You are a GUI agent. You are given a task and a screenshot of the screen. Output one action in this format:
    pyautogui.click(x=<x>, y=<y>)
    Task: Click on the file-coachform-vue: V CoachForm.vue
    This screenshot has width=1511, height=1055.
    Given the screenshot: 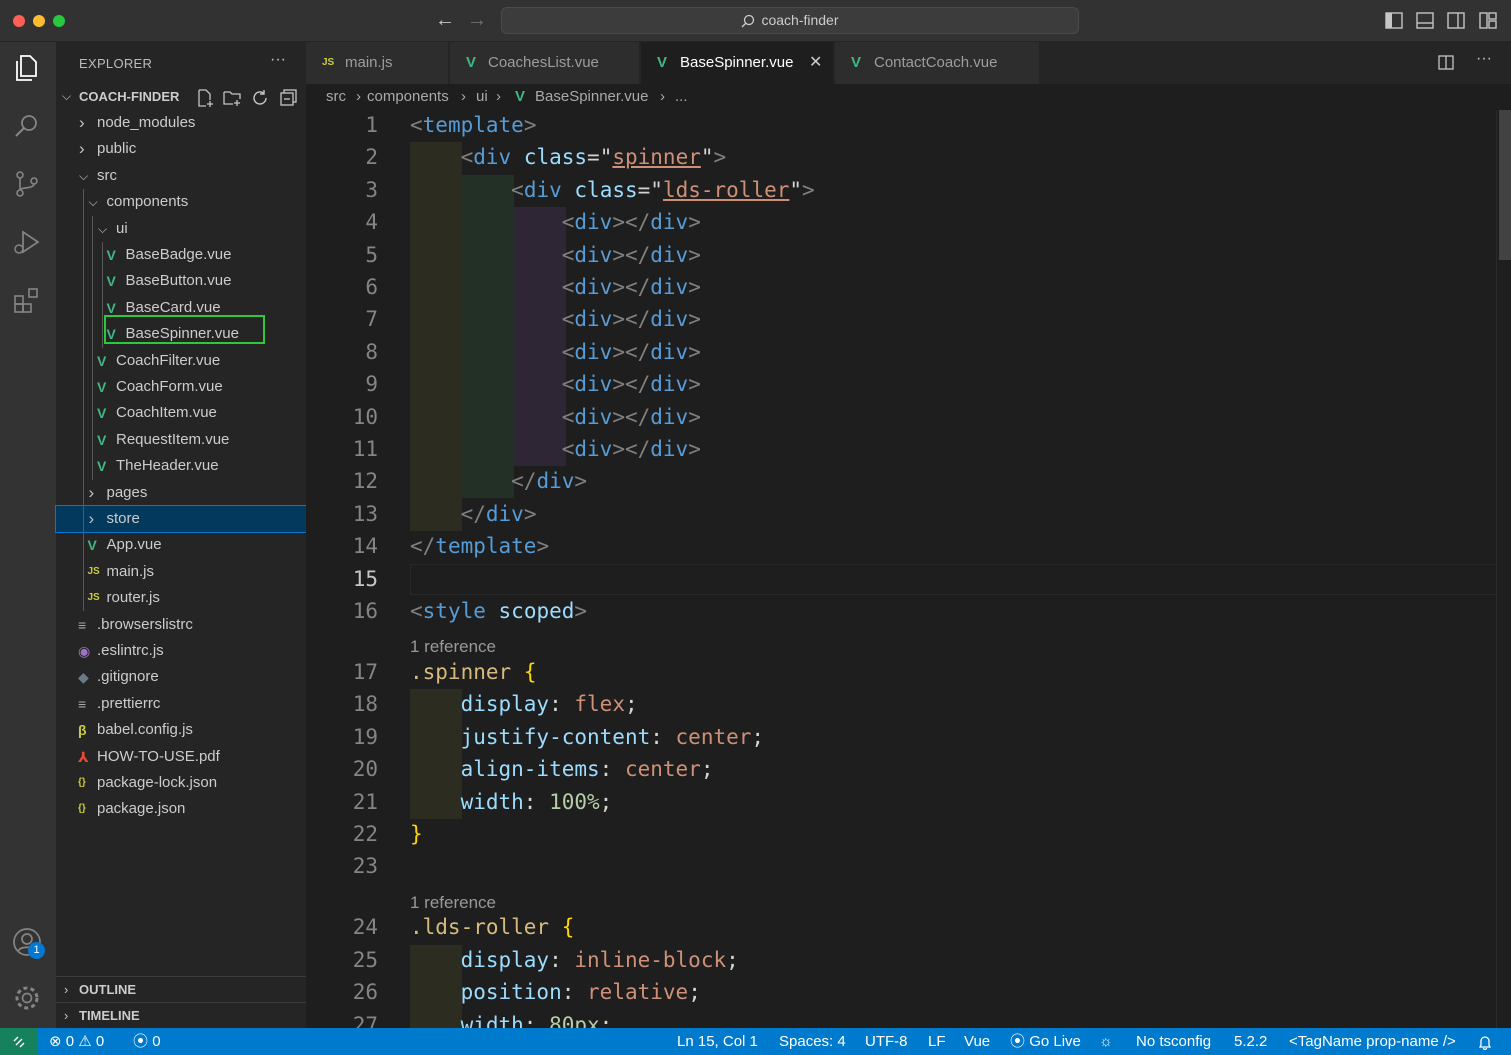 What is the action you would take?
    pyautogui.click(x=181, y=387)
    